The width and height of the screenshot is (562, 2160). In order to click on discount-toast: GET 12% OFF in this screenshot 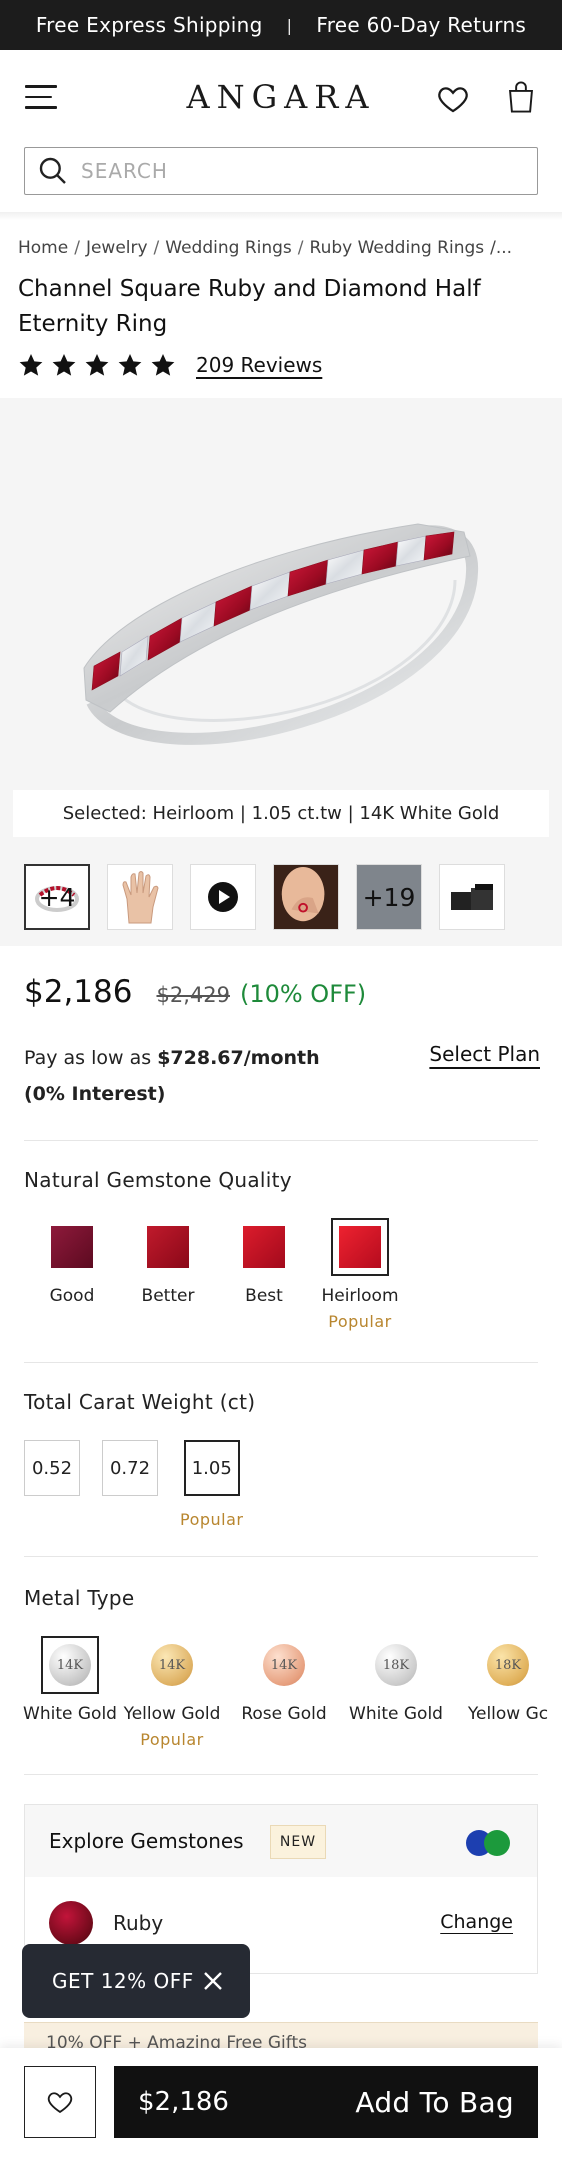, I will do `click(136, 1981)`.